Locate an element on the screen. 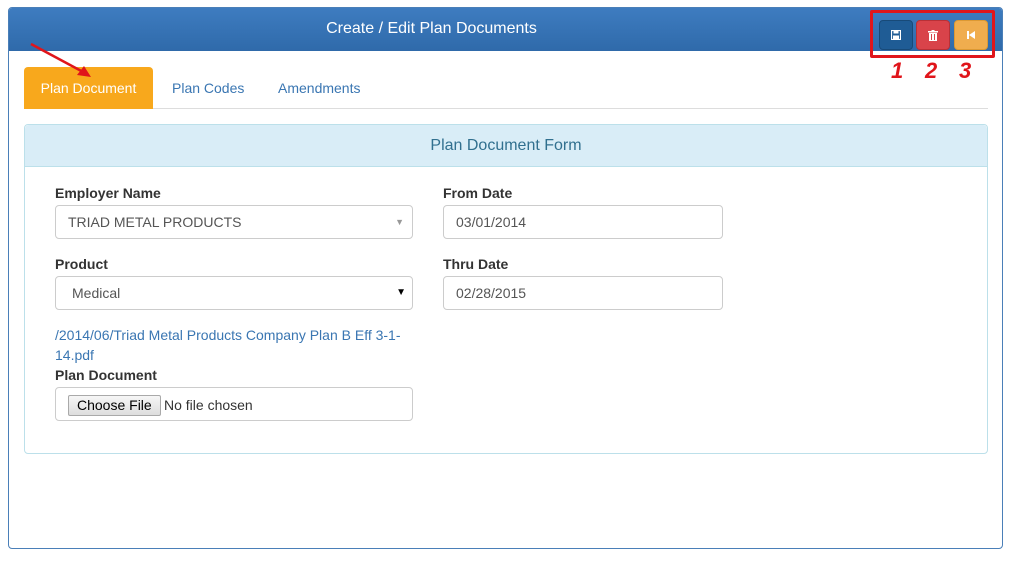  save-icon is located at coordinates (896, 35).